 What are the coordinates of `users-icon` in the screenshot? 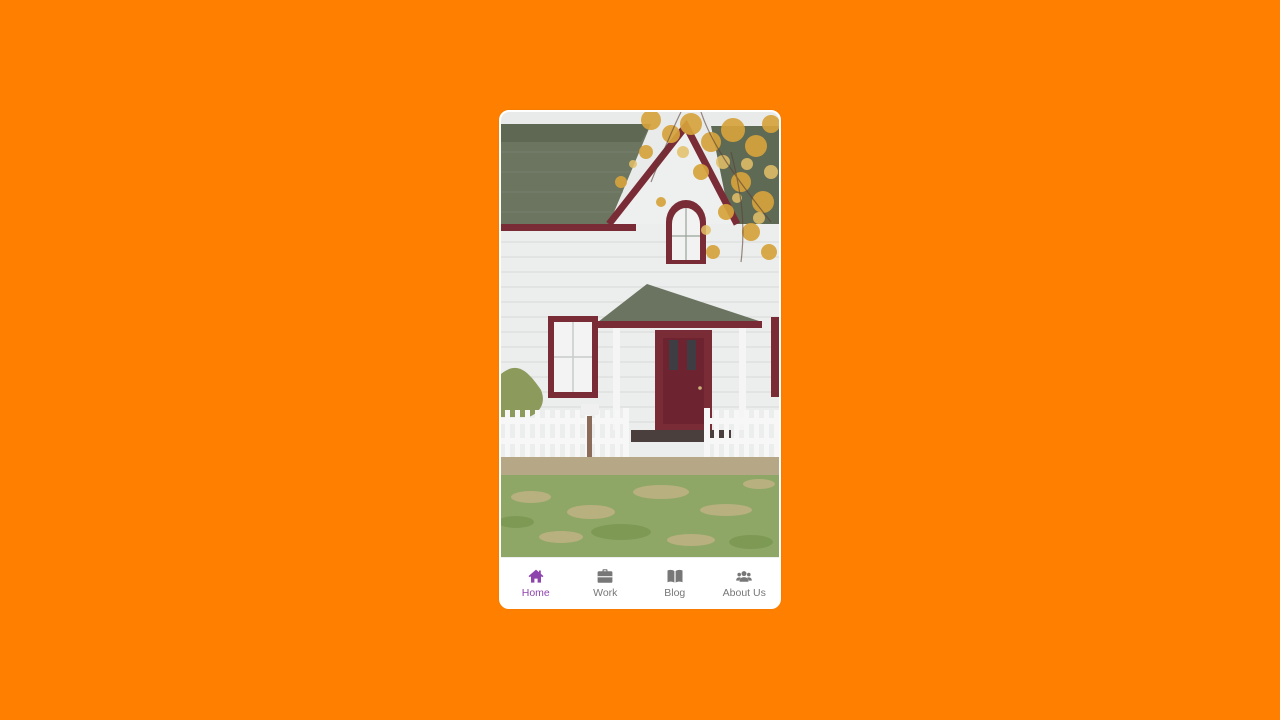 It's located at (744, 576).